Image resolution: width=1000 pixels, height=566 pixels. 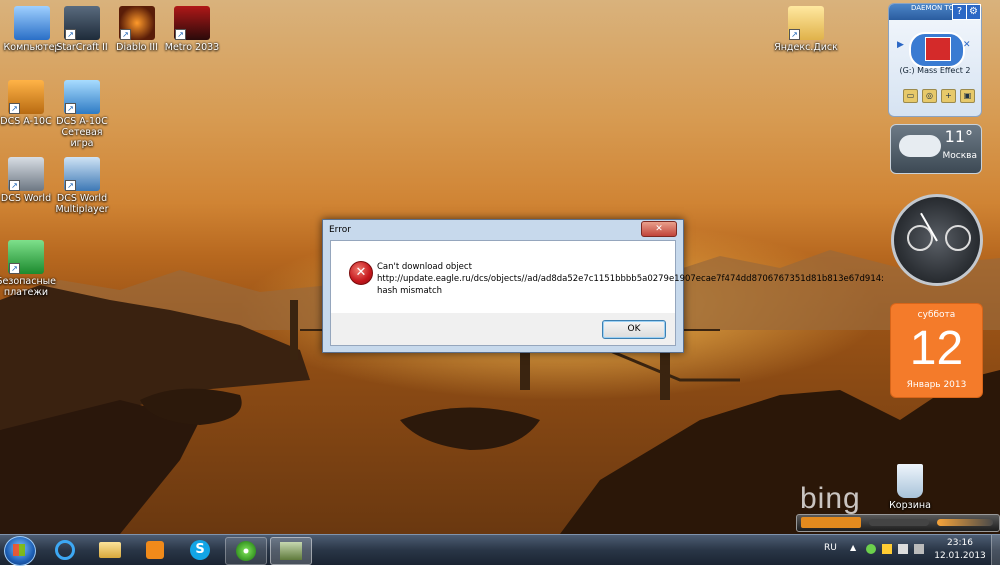 I want to click on add-icon: +, so click(x=948, y=96).